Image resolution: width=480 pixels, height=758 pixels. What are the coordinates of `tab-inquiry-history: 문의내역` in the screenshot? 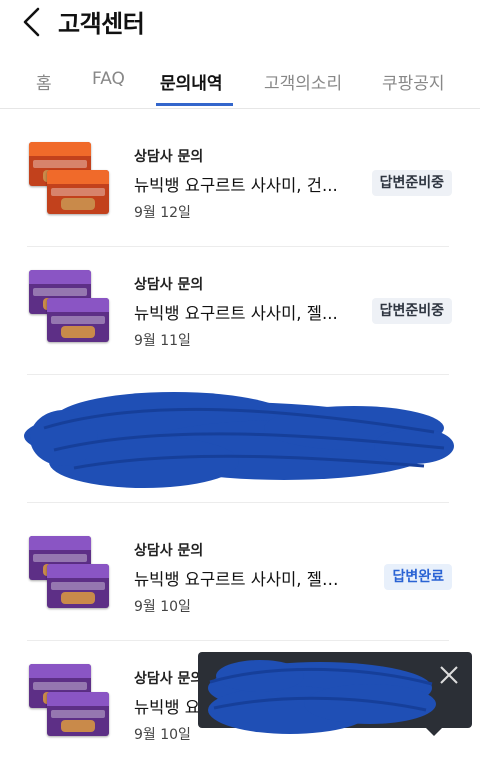 It's located at (191, 81).